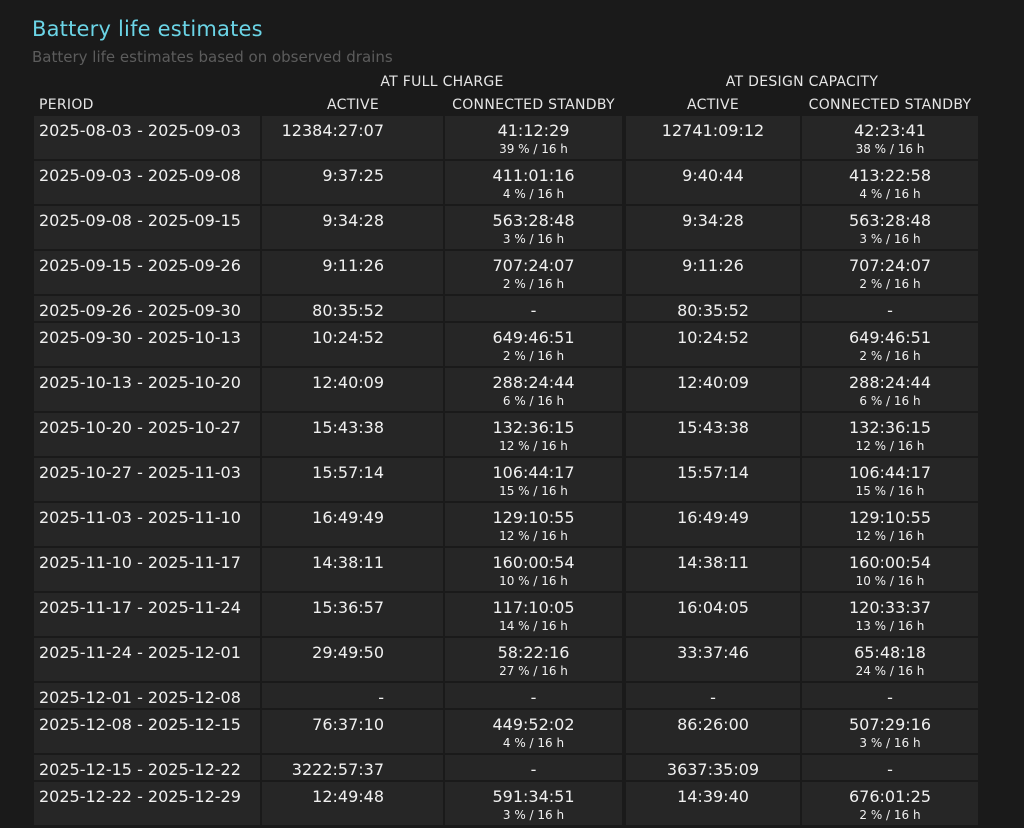  I want to click on design-active-cell: 12741:09:12, so click(713, 137).